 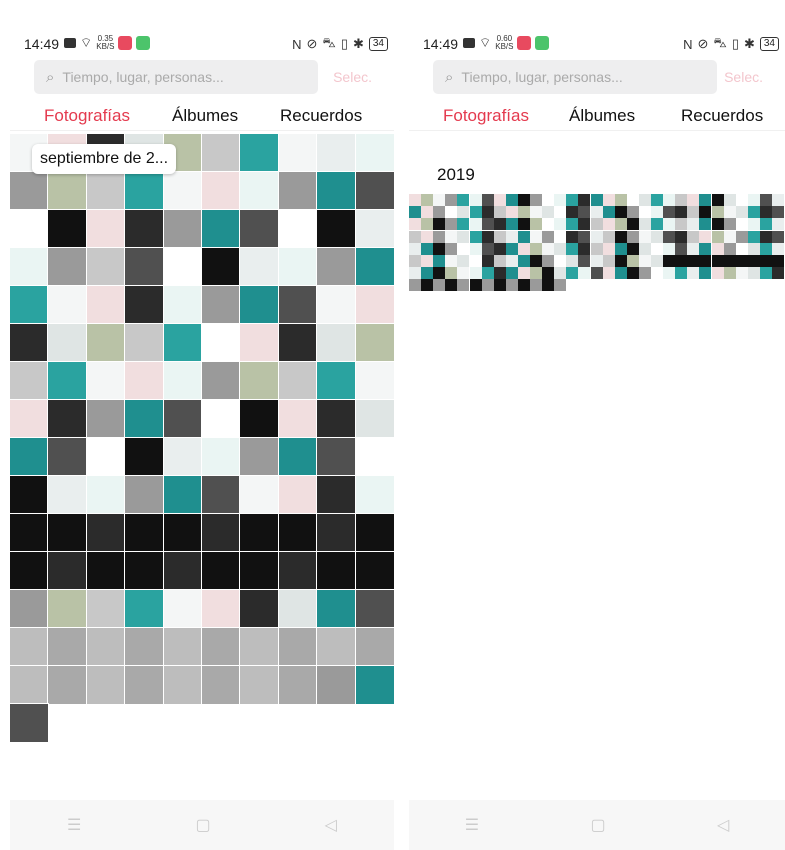 What do you see at coordinates (74, 825) in the screenshot?
I see `menu-icon: ☰` at bounding box center [74, 825].